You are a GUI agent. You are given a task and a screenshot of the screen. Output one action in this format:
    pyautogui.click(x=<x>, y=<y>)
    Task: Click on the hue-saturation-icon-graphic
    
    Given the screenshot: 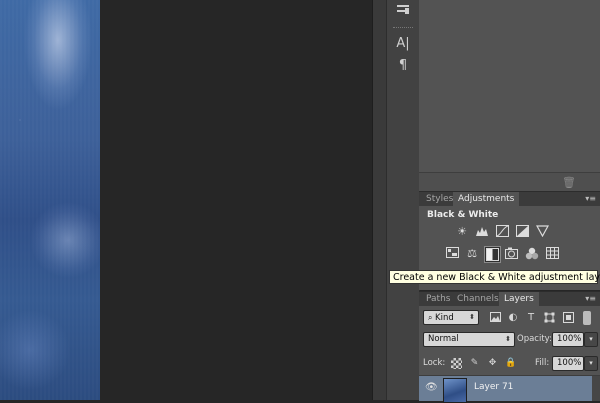 What is the action you would take?
    pyautogui.click(x=452, y=252)
    